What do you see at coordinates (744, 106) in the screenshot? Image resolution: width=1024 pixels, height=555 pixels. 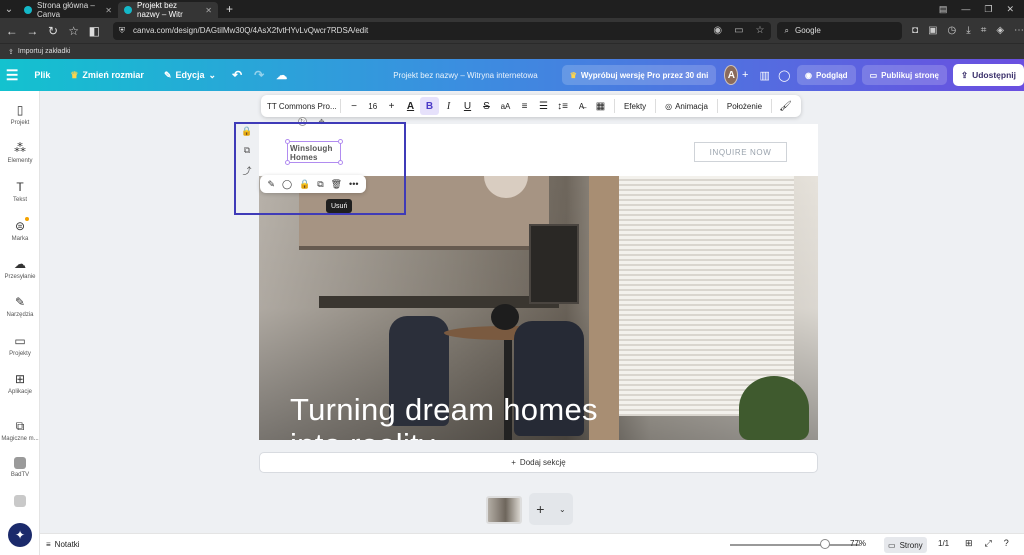 I see `position-button: Położenie` at bounding box center [744, 106].